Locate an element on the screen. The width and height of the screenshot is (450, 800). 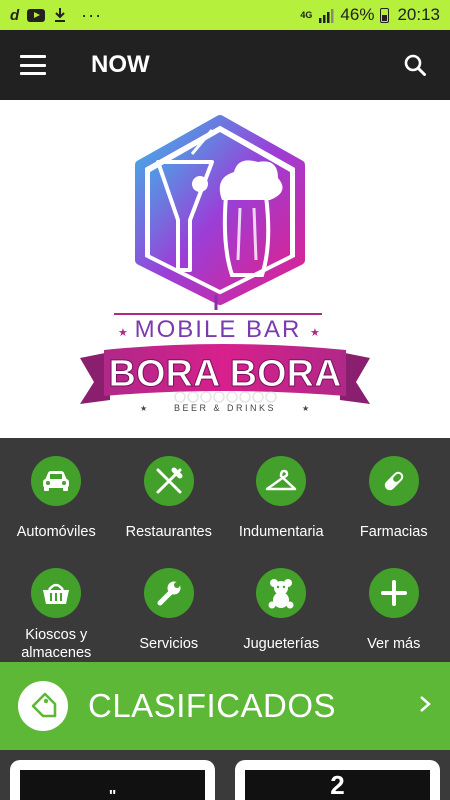
listing-cards: " 2 is located at coordinates (225, 775).